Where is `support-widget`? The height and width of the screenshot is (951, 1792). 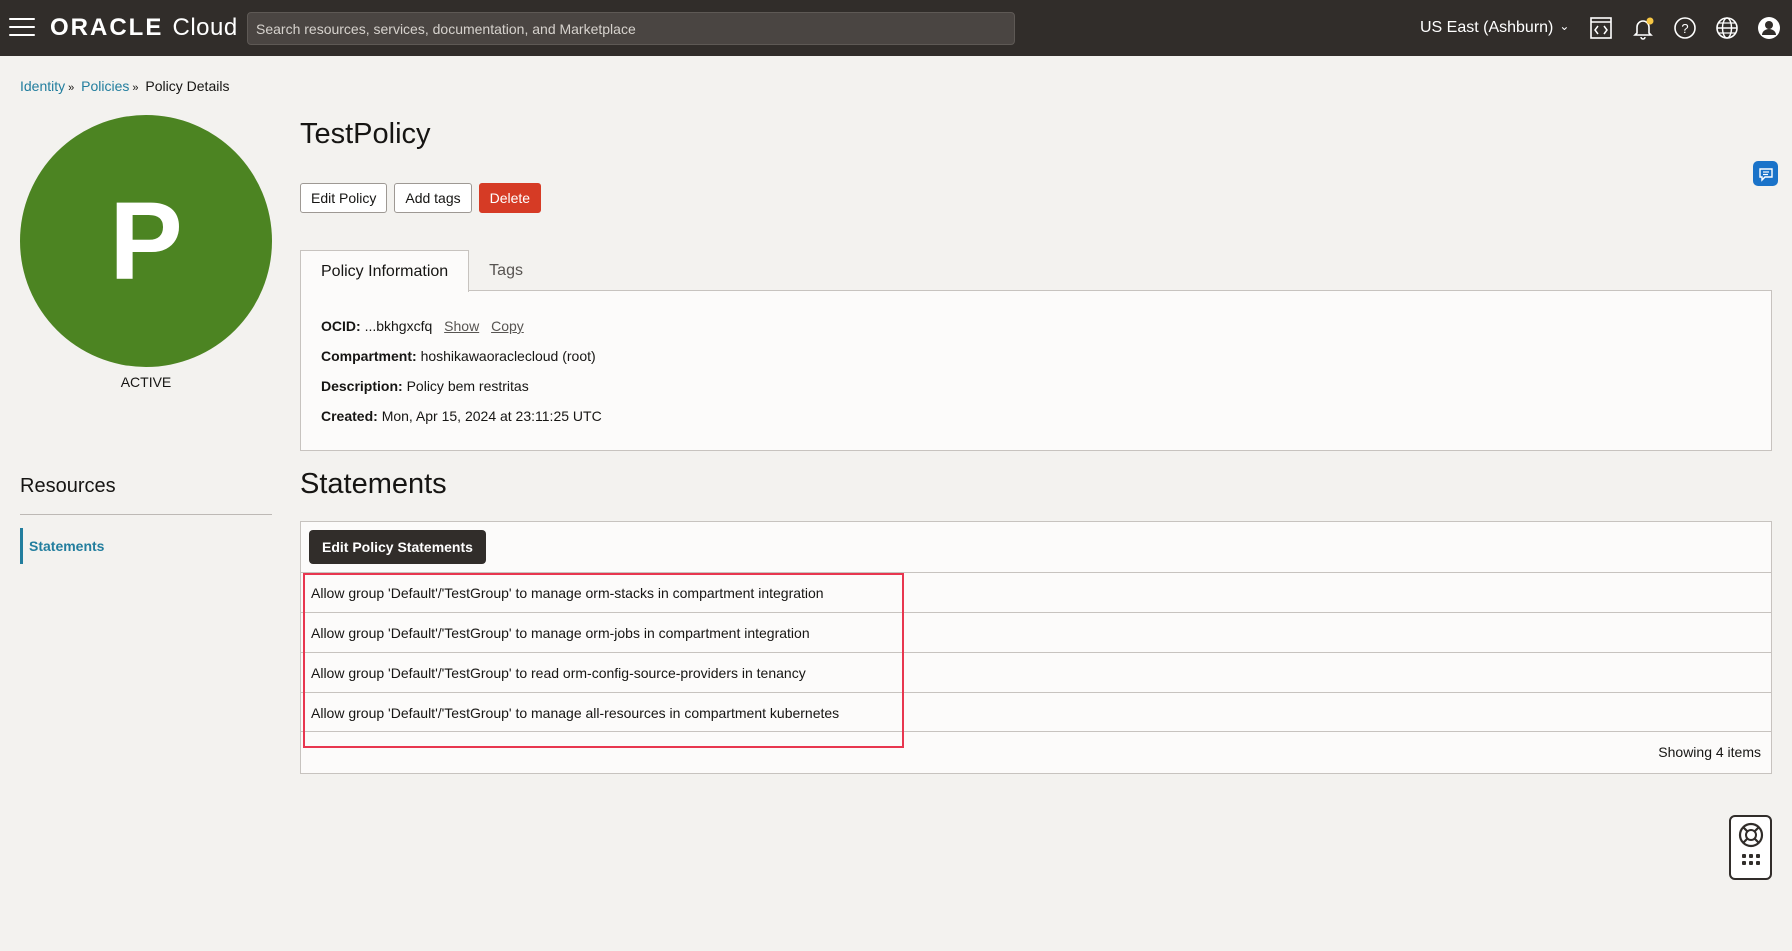 support-widget is located at coordinates (1750, 847).